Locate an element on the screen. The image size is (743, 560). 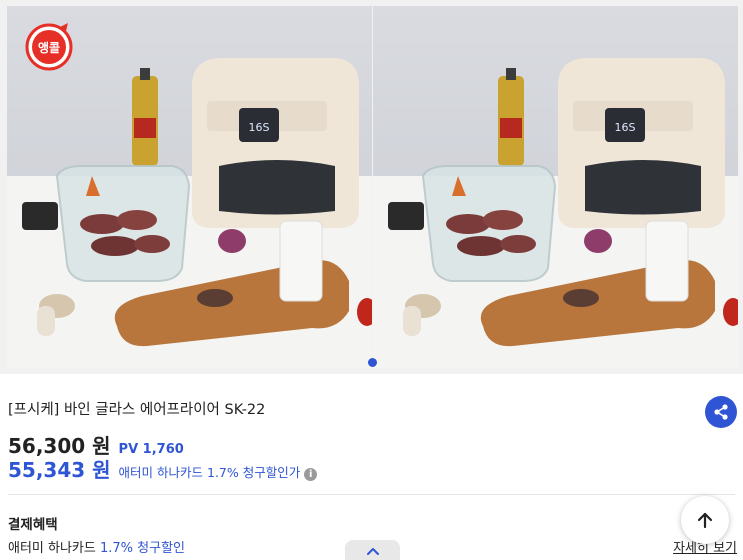
benefit-discount: 1.7% 청구할인 is located at coordinates (142, 548).